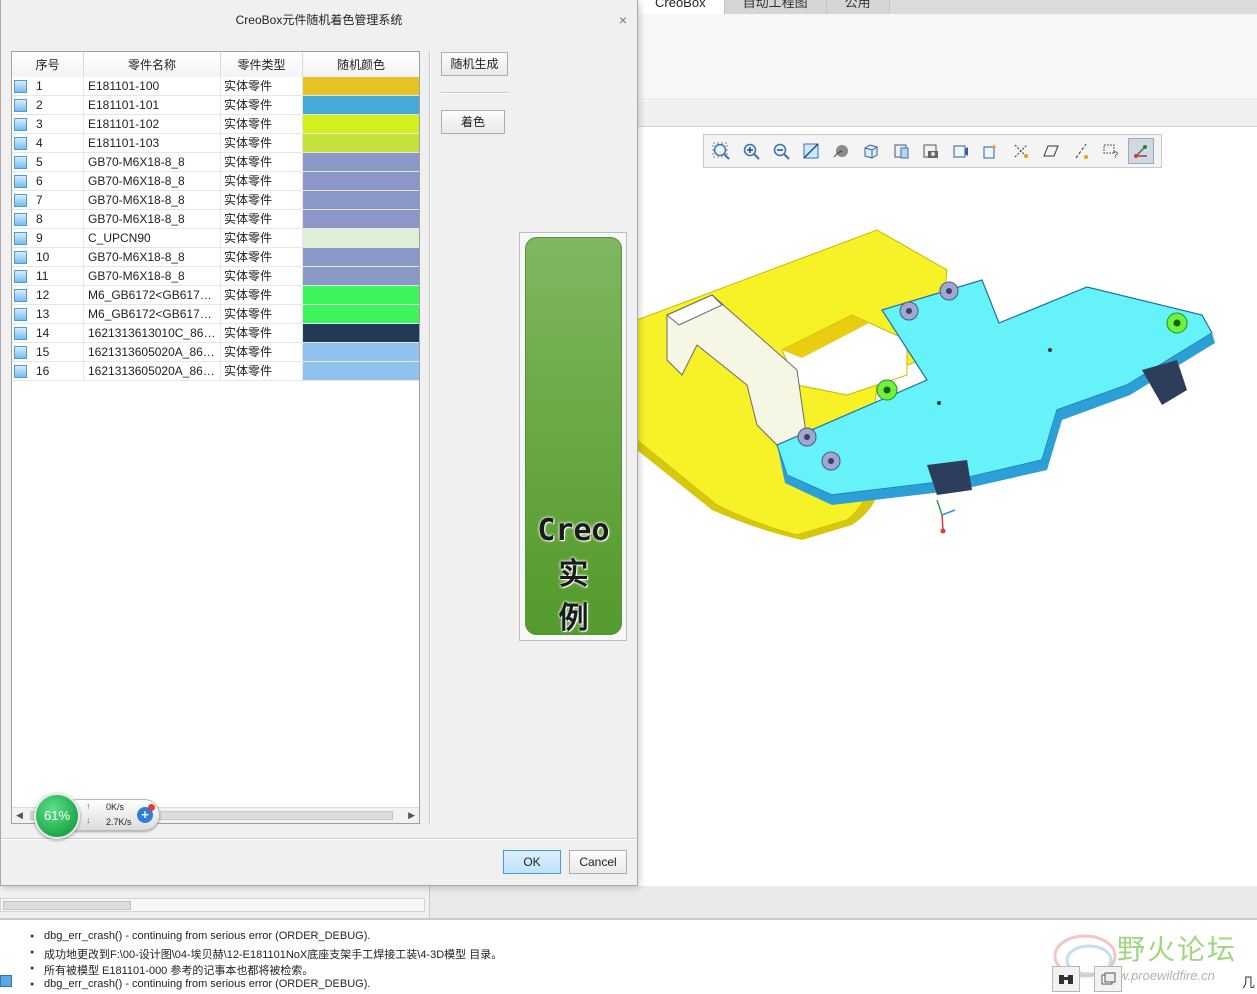 This screenshot has height=994, width=1257. I want to click on table-row: 5 GB70-M6X18-8_8 实体零件, so click(215, 162).